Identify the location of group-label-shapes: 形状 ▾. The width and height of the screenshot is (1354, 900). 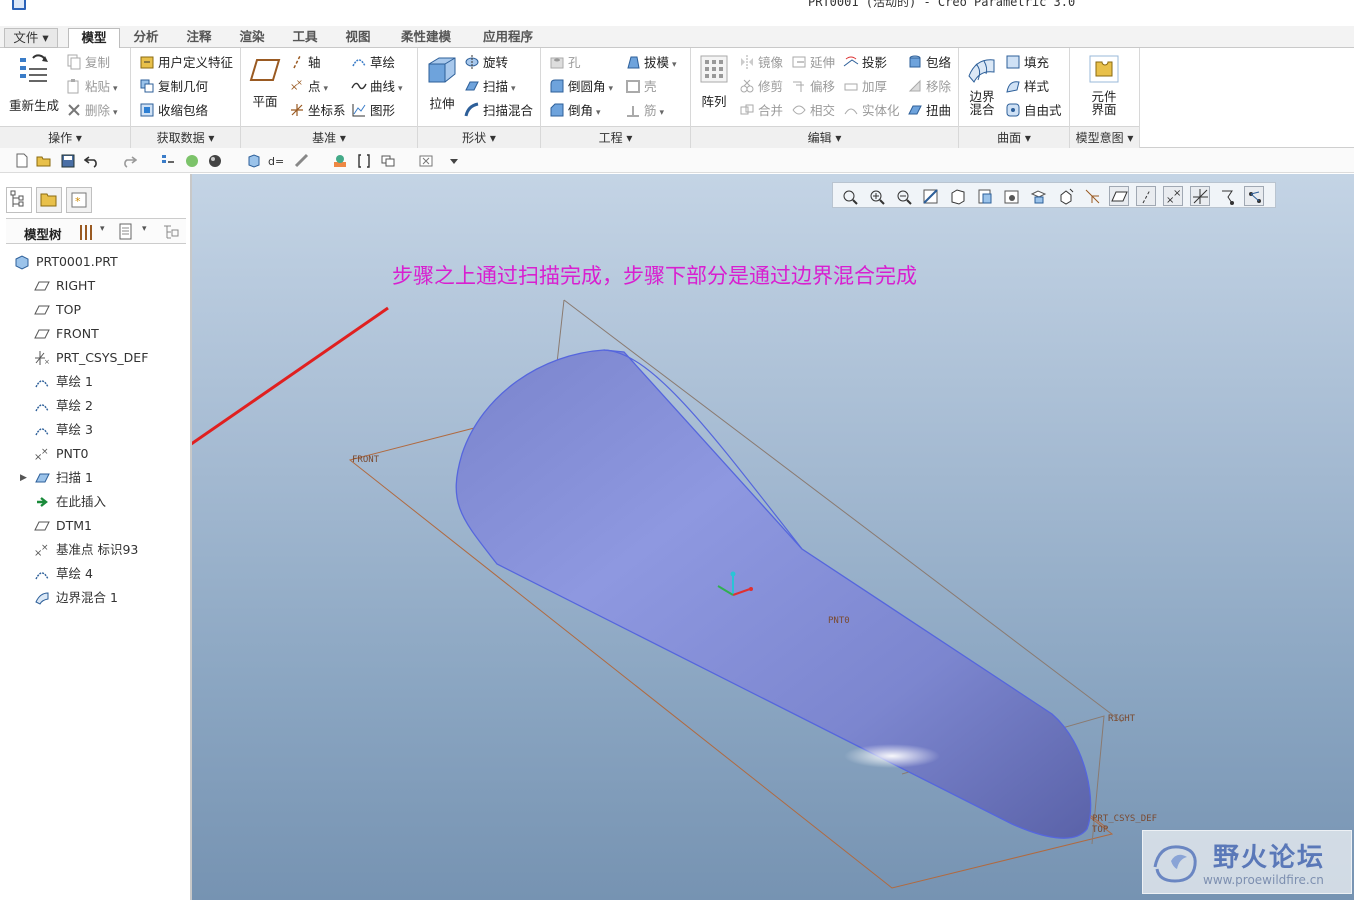
(479, 137).